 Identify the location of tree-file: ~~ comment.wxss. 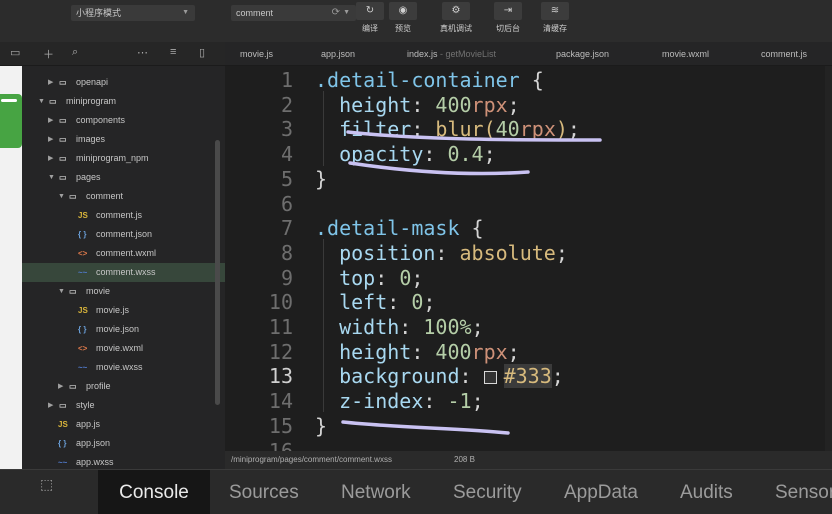
(123, 272).